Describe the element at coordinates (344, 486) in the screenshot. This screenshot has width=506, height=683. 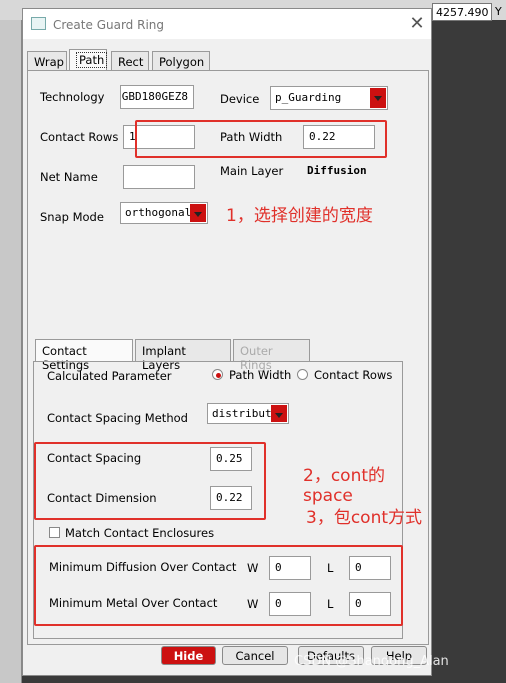
I see `annotation-note-2: 2，cont的space` at that location.